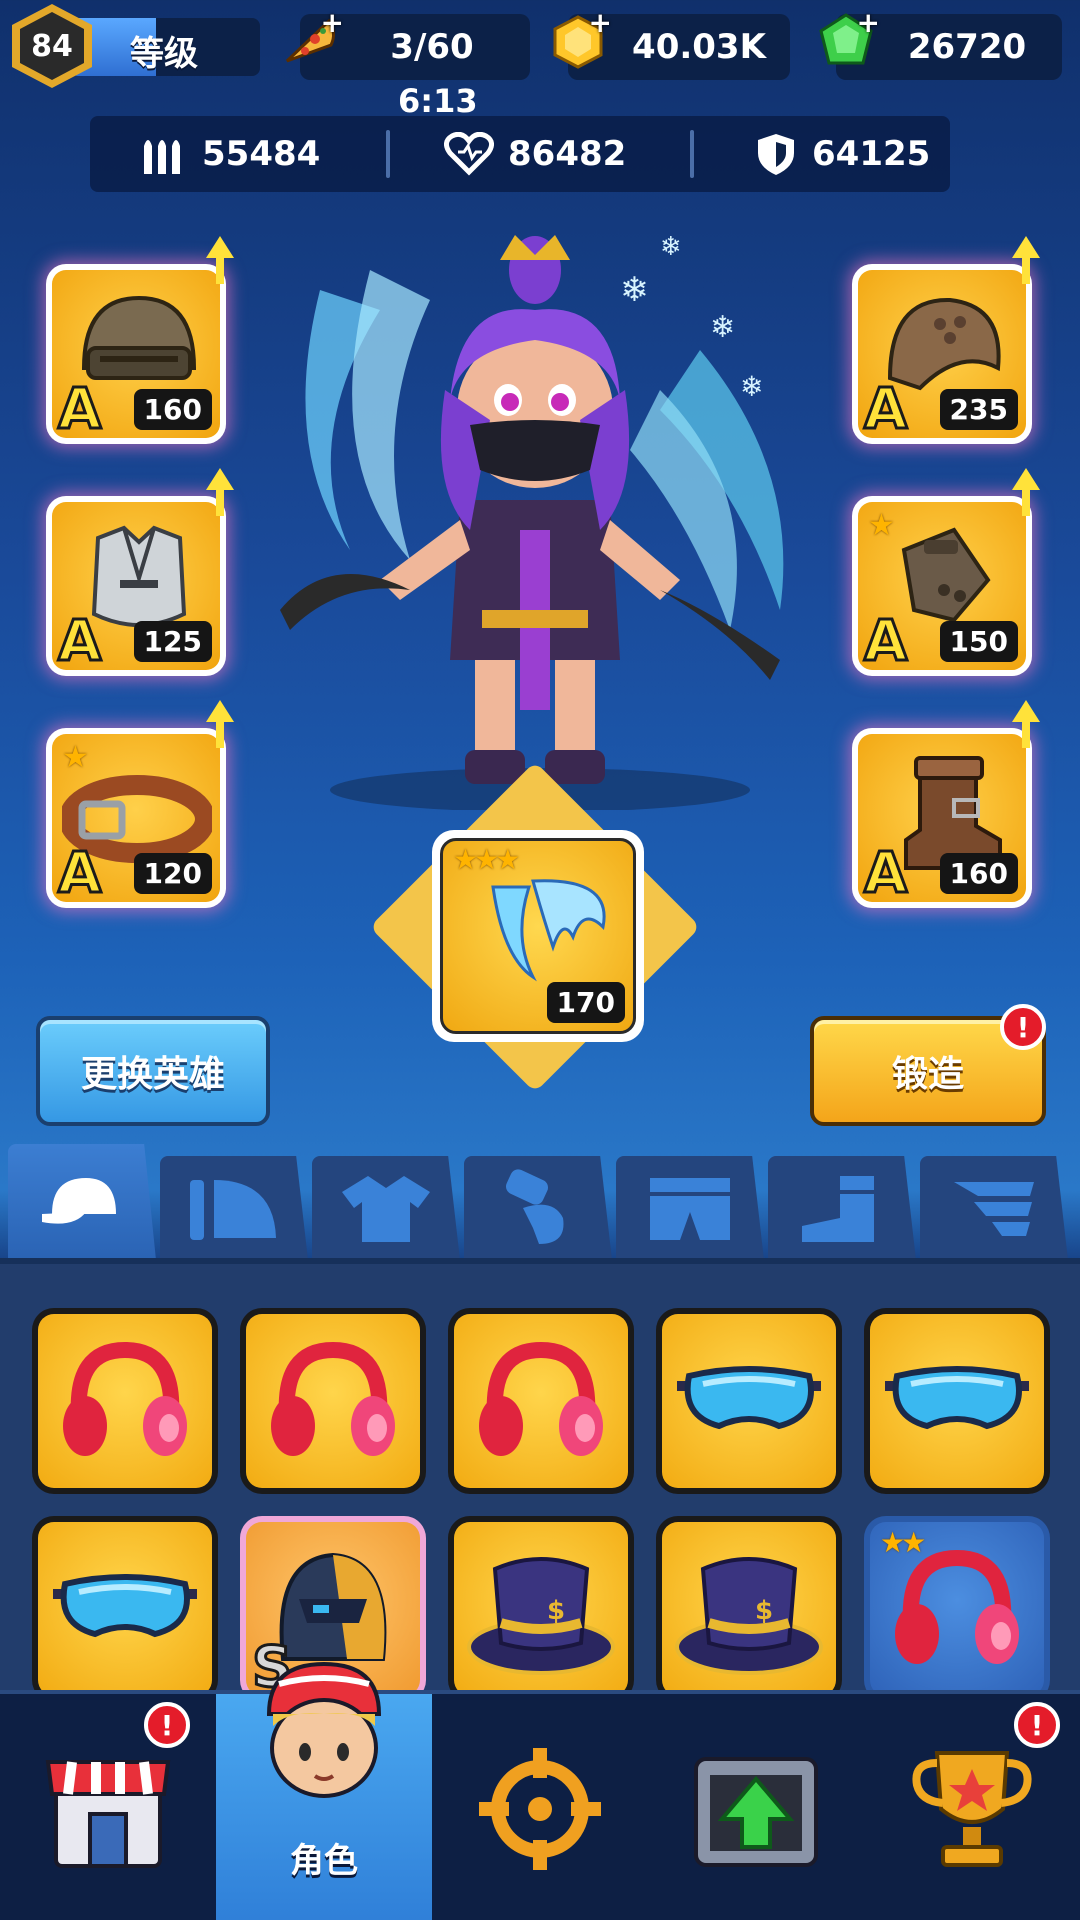 The width and height of the screenshot is (1080, 1920). Describe the element at coordinates (600, 22) in the screenshot. I see `add-gold-icon: +` at that location.